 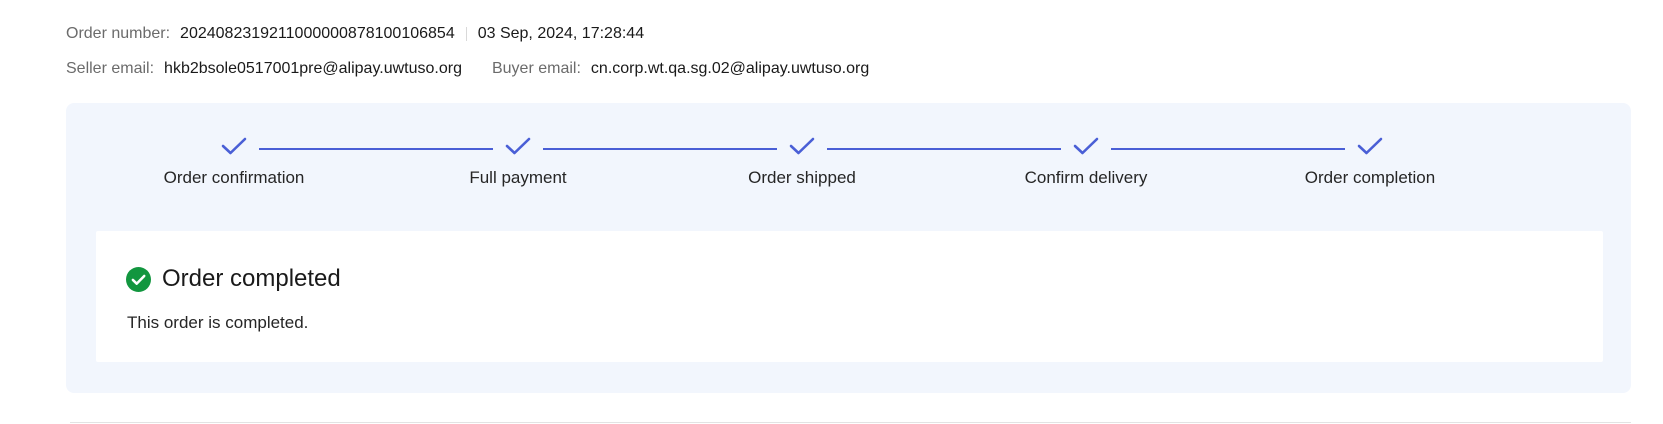 I want to click on status-description: This order is completed., so click(x=218, y=322).